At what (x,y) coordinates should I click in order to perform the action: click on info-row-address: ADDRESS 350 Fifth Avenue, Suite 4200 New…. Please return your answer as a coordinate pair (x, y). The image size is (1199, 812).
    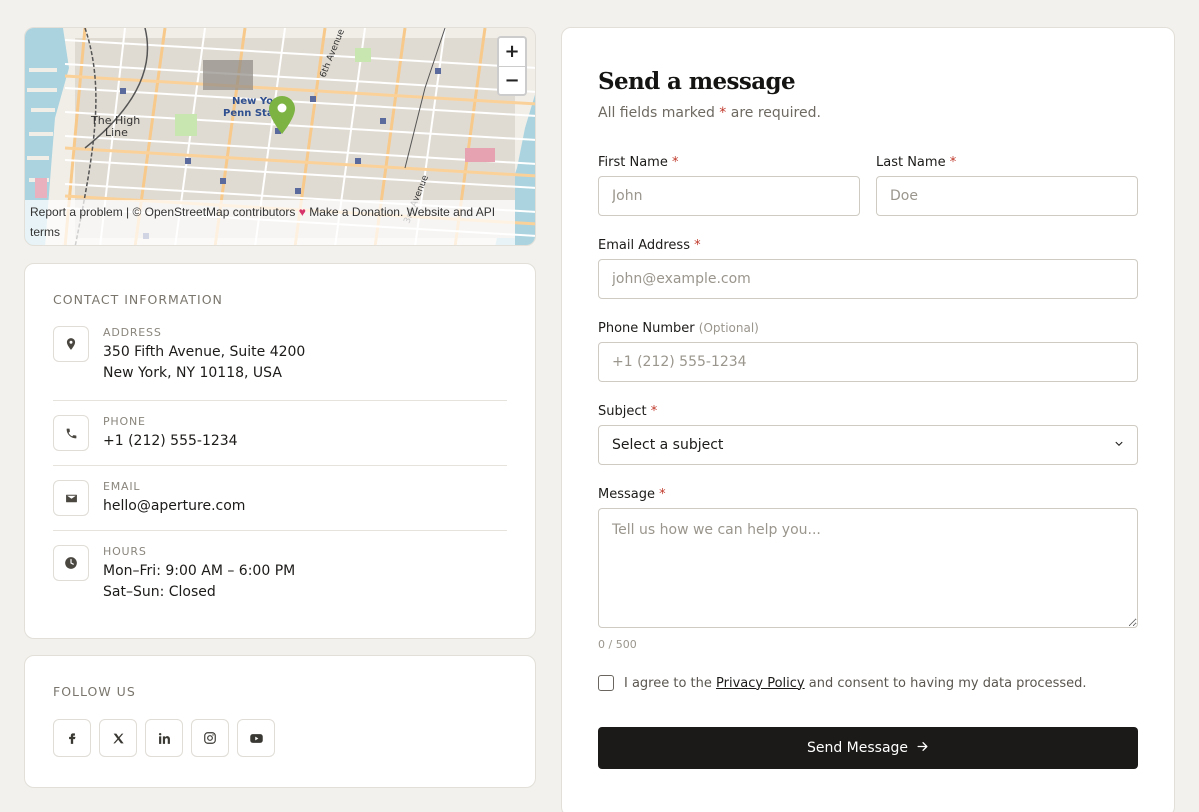
    Looking at the image, I should click on (280, 363).